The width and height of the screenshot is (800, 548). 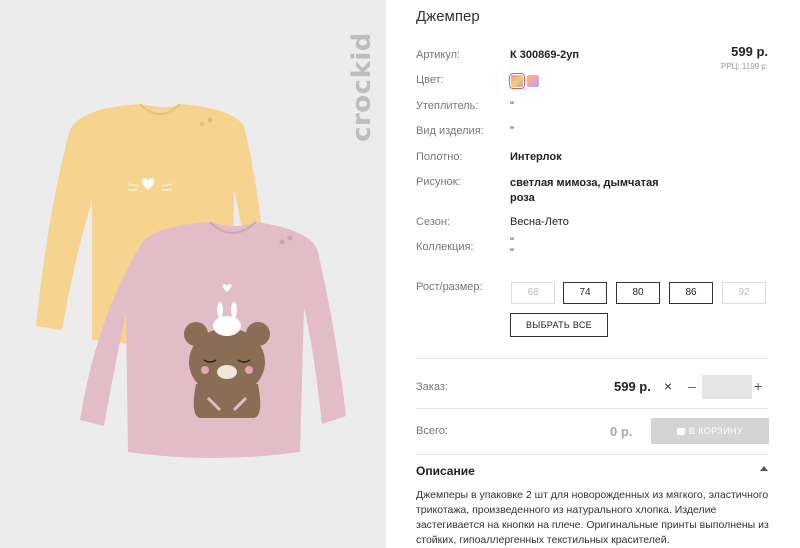 What do you see at coordinates (764, 468) in the screenshot?
I see `collapse-caret-icon` at bounding box center [764, 468].